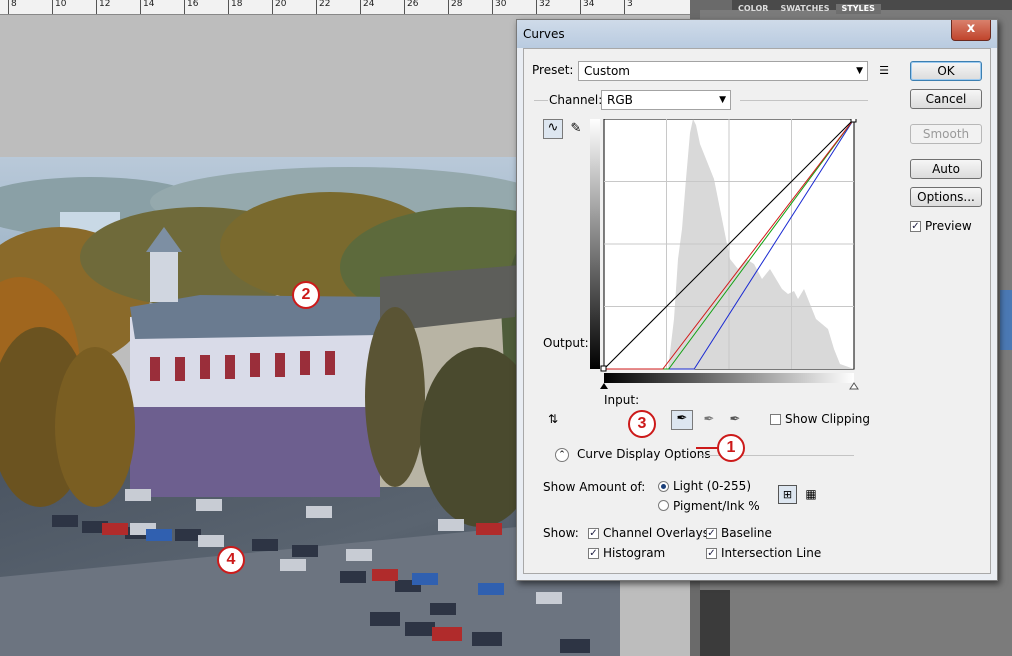 This screenshot has width=1012, height=656. I want to click on tab-styles: STYLES, so click(858, 9).